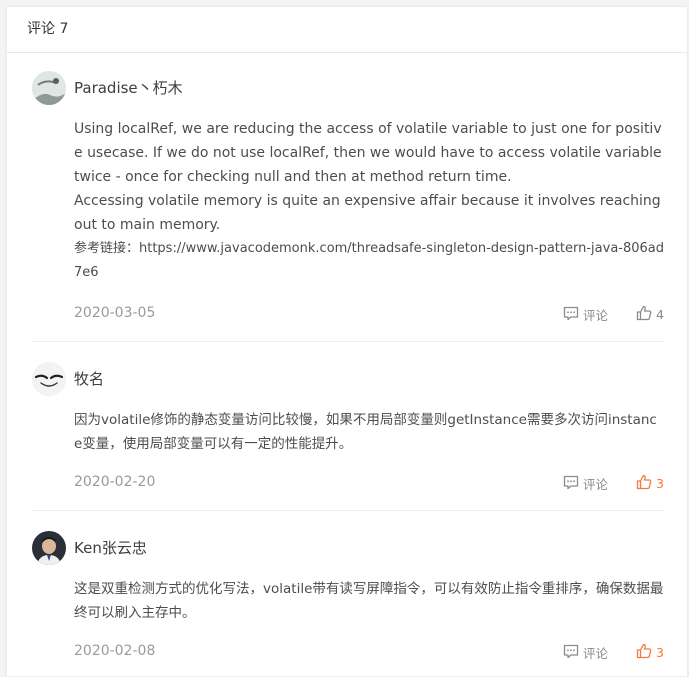  I want to click on user-name: Paradise丶朽木, so click(128, 87).